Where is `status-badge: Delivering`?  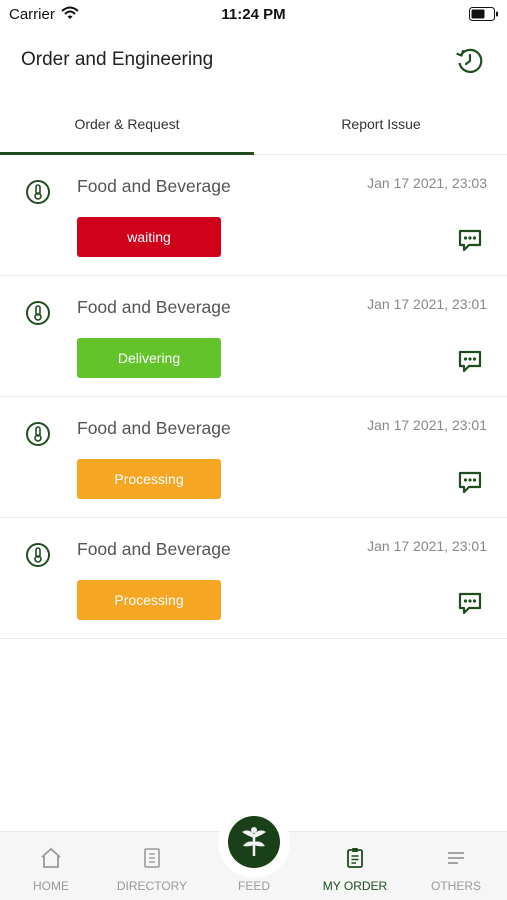 status-badge: Delivering is located at coordinates (149, 358).